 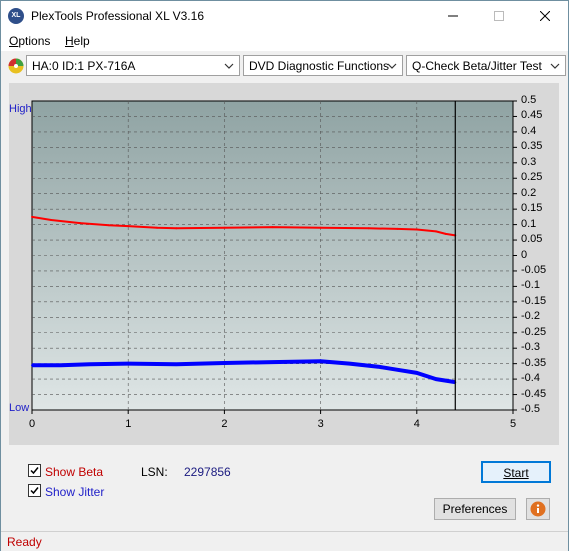 I want to click on y-tick-label: 0.35, so click(x=532, y=146).